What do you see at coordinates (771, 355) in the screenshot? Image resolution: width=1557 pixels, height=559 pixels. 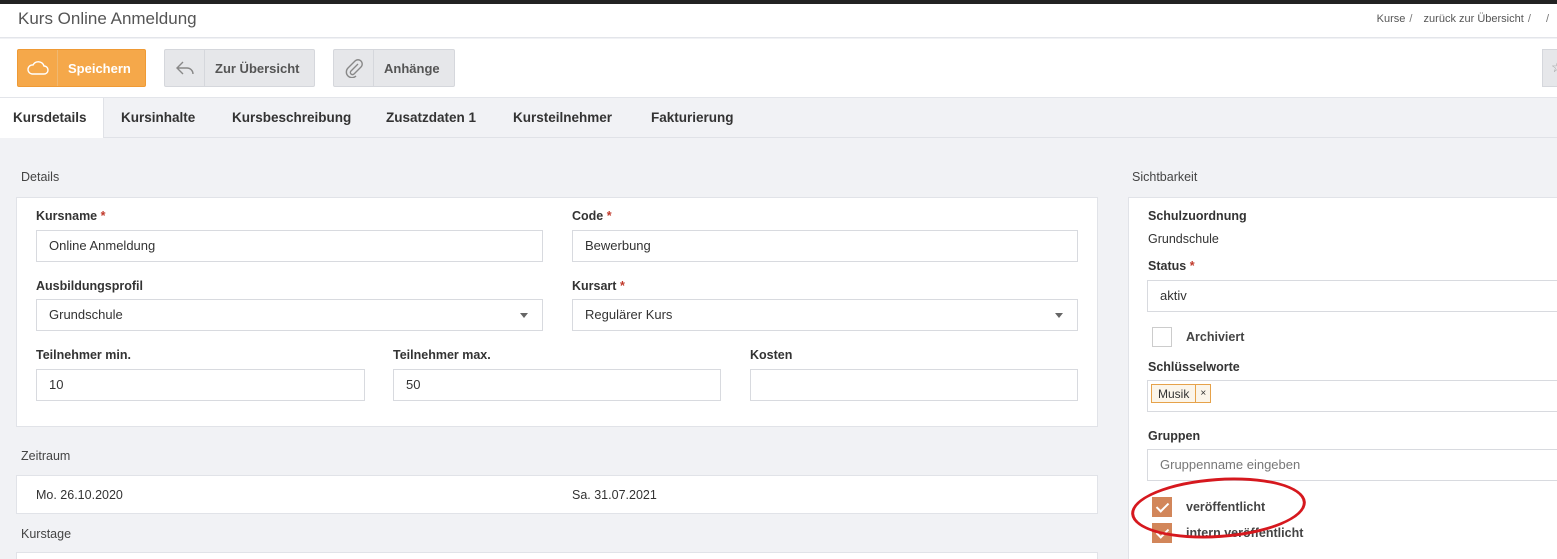 I see `kosten-label: Kosten` at bounding box center [771, 355].